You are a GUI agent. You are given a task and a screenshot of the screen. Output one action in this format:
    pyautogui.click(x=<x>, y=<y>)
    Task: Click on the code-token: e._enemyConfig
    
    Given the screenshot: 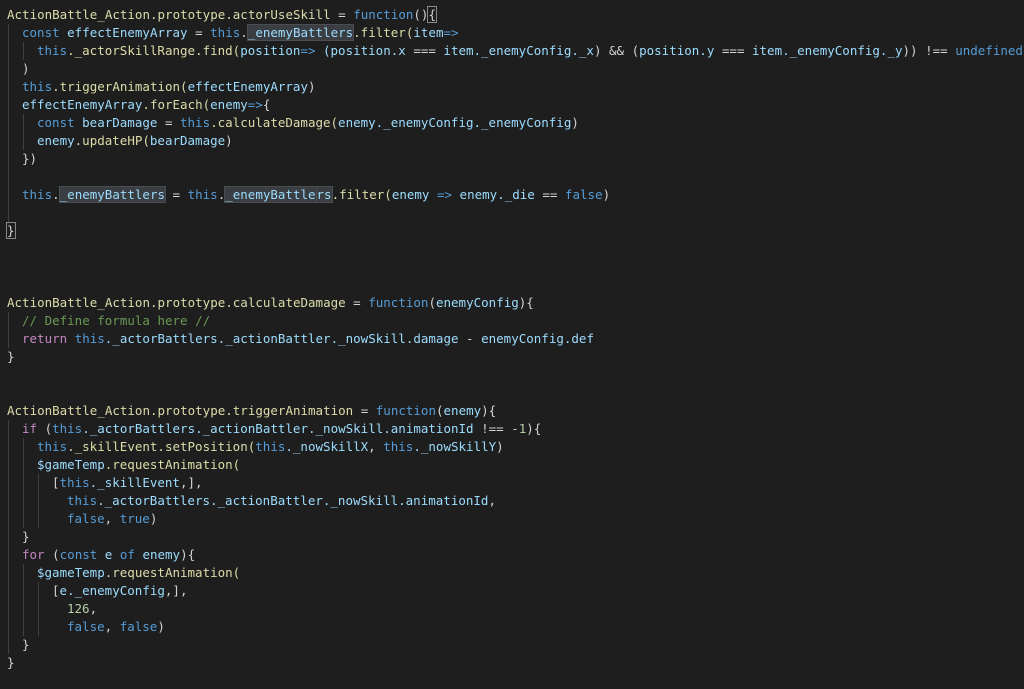 What is the action you would take?
    pyautogui.click(x=112, y=590)
    